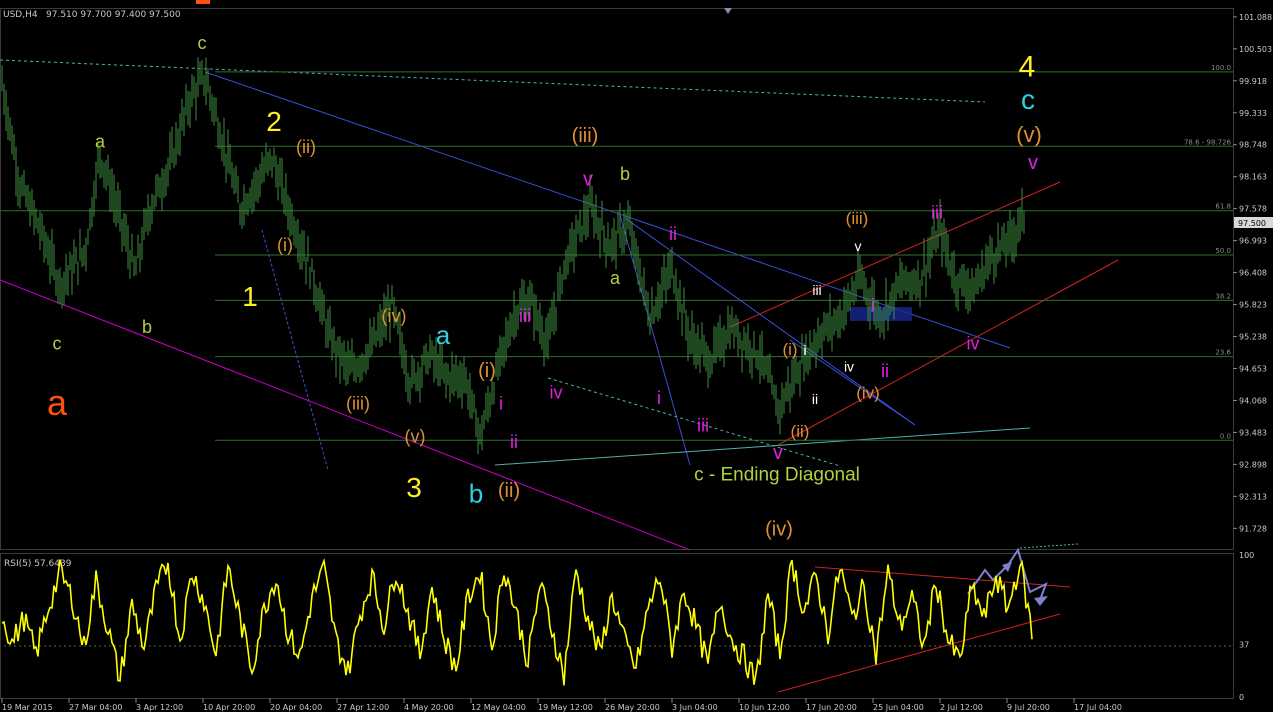  Describe the element at coordinates (363, 707) in the screenshot. I see `time-tick-label: 27 Apr 12:00` at that location.